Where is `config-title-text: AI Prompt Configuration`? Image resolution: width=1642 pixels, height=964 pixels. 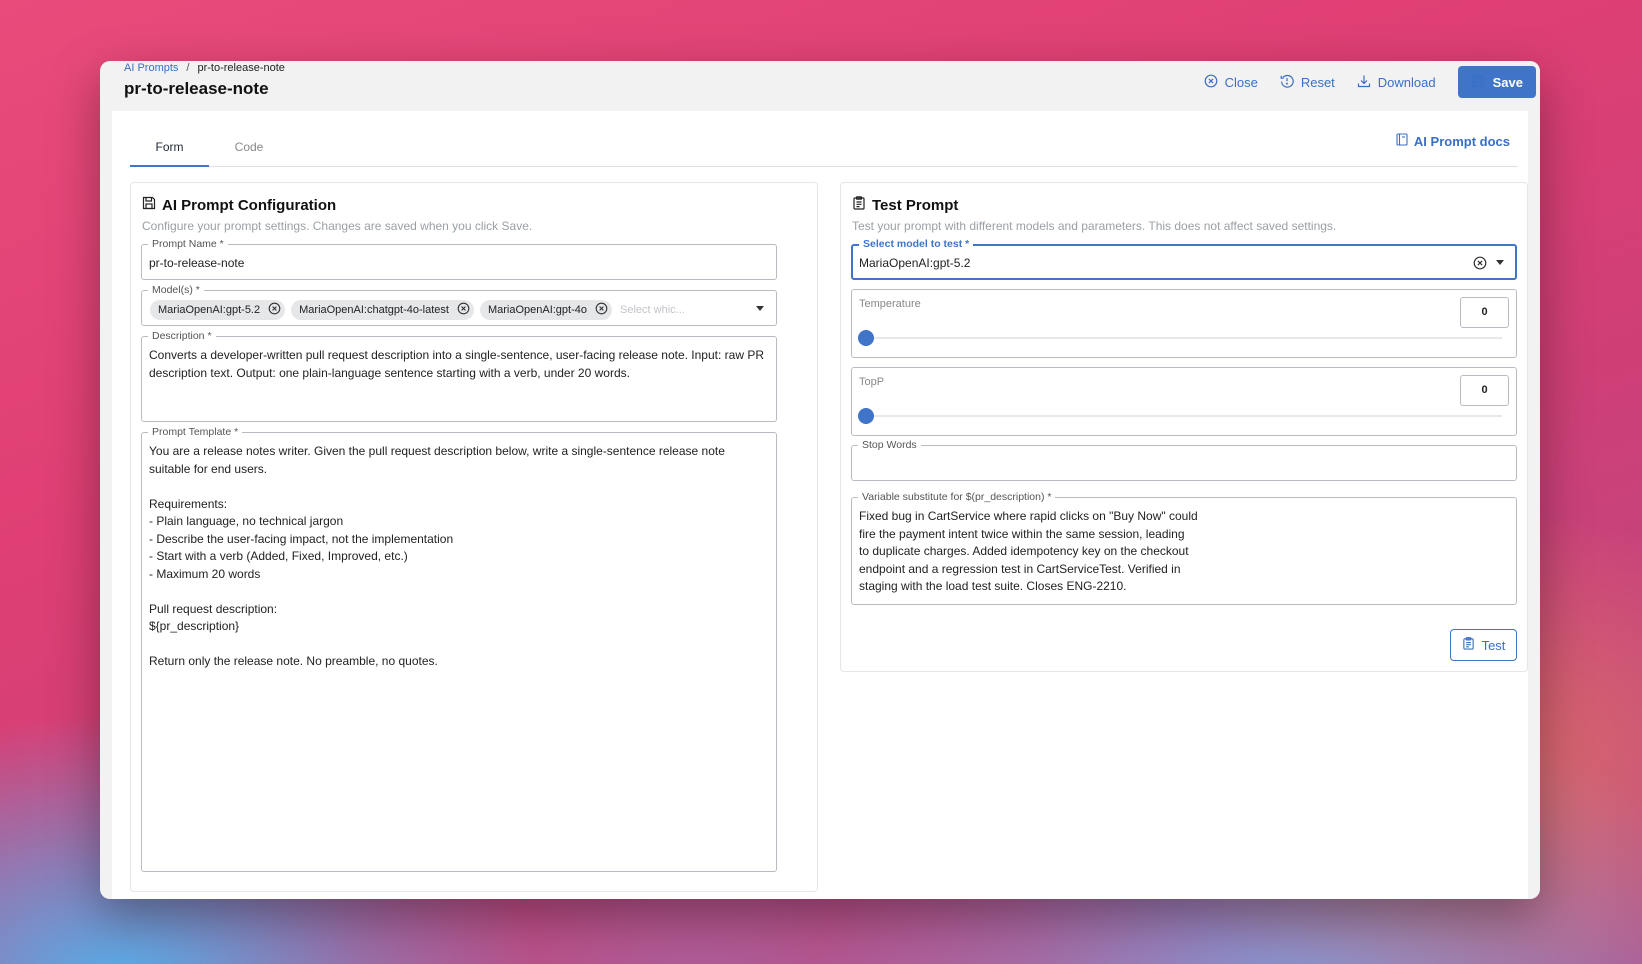 config-title-text: AI Prompt Configuration is located at coordinates (249, 205).